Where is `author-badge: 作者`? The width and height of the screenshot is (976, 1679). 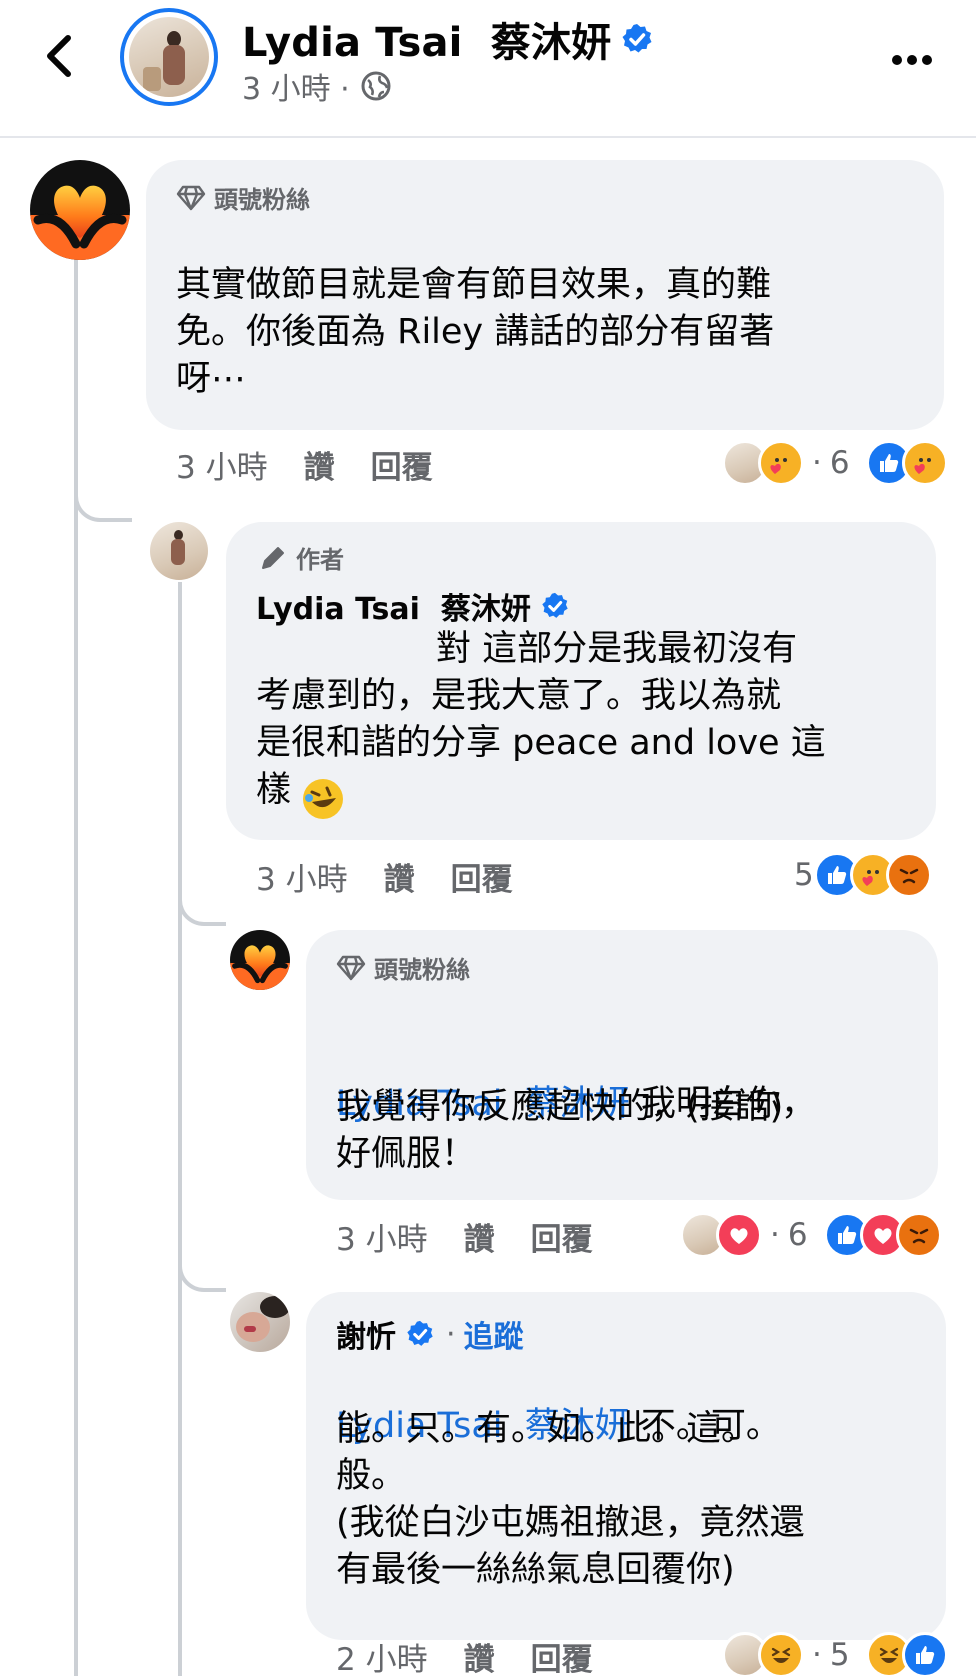 author-badge: 作者 is located at coordinates (301, 557).